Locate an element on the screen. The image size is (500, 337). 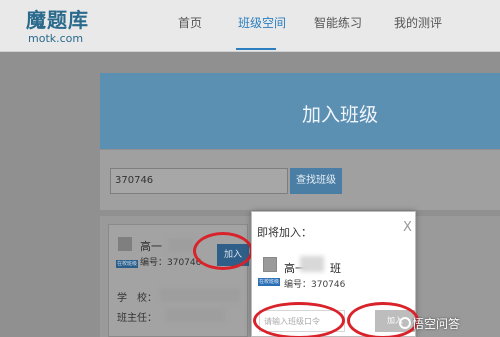
dialog-title: 即将加入： is located at coordinates (284, 232).